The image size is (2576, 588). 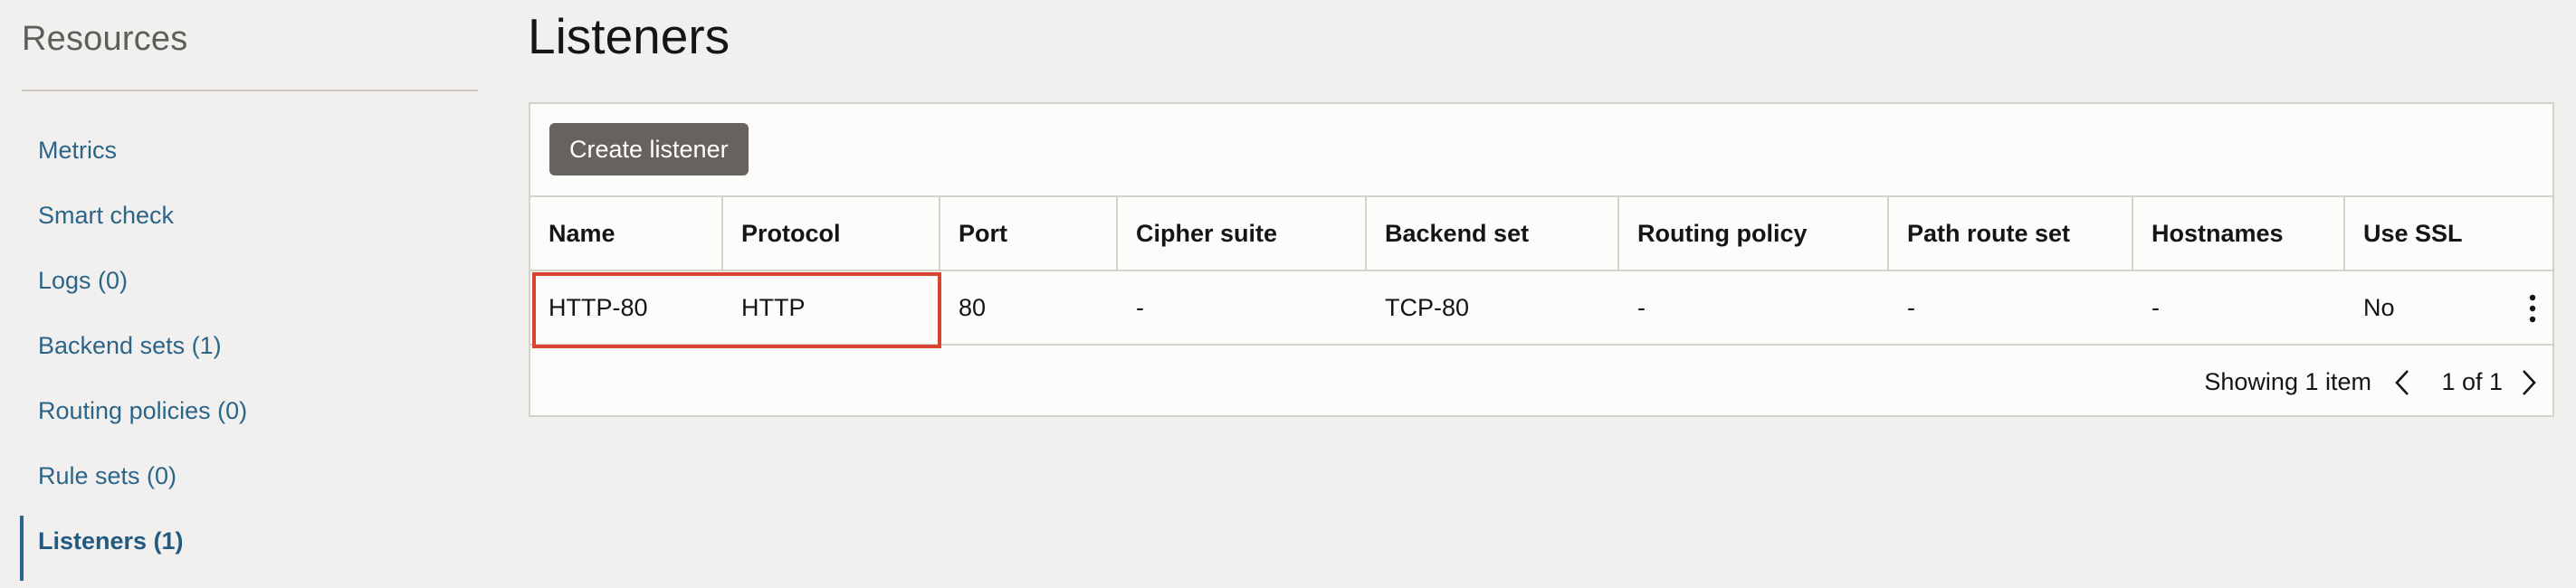 I want to click on column-header-path-route-set: Path route set, so click(x=2011, y=234).